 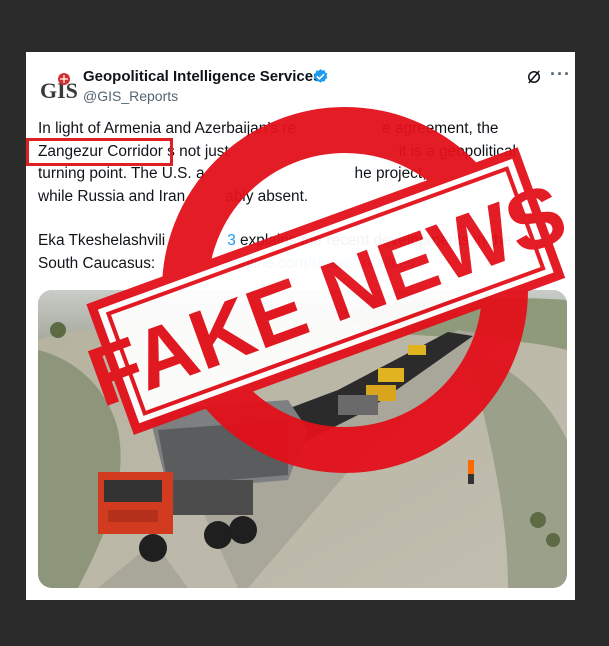 What do you see at coordinates (320, 263) in the screenshot?
I see `article-link: sonline.com/r/news-realities` at bounding box center [320, 263].